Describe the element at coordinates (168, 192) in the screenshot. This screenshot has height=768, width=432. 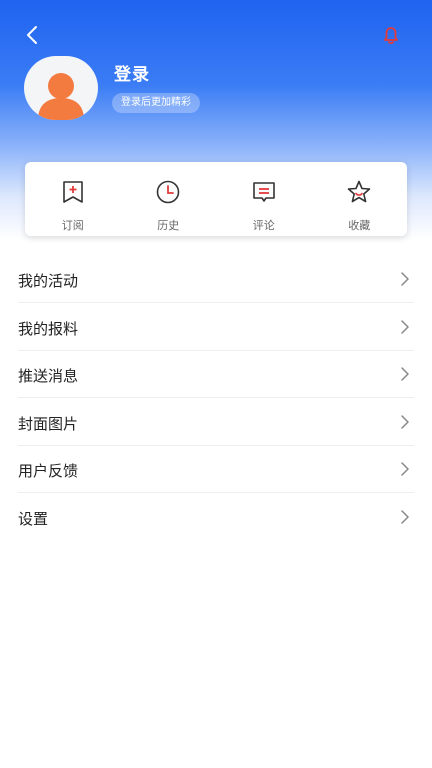
I see `clock-icon` at that location.